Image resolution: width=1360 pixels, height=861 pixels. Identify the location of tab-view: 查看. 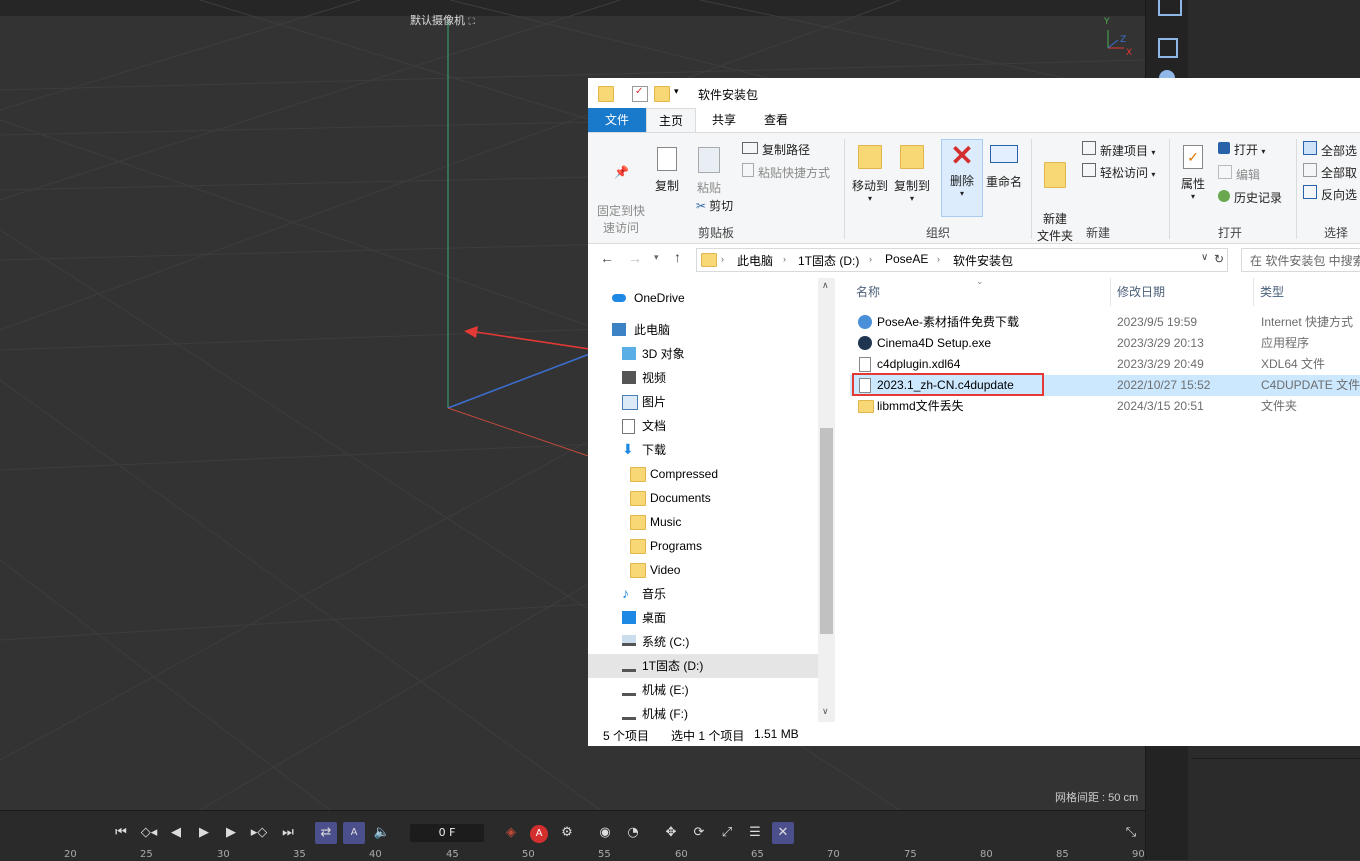
(776, 120).